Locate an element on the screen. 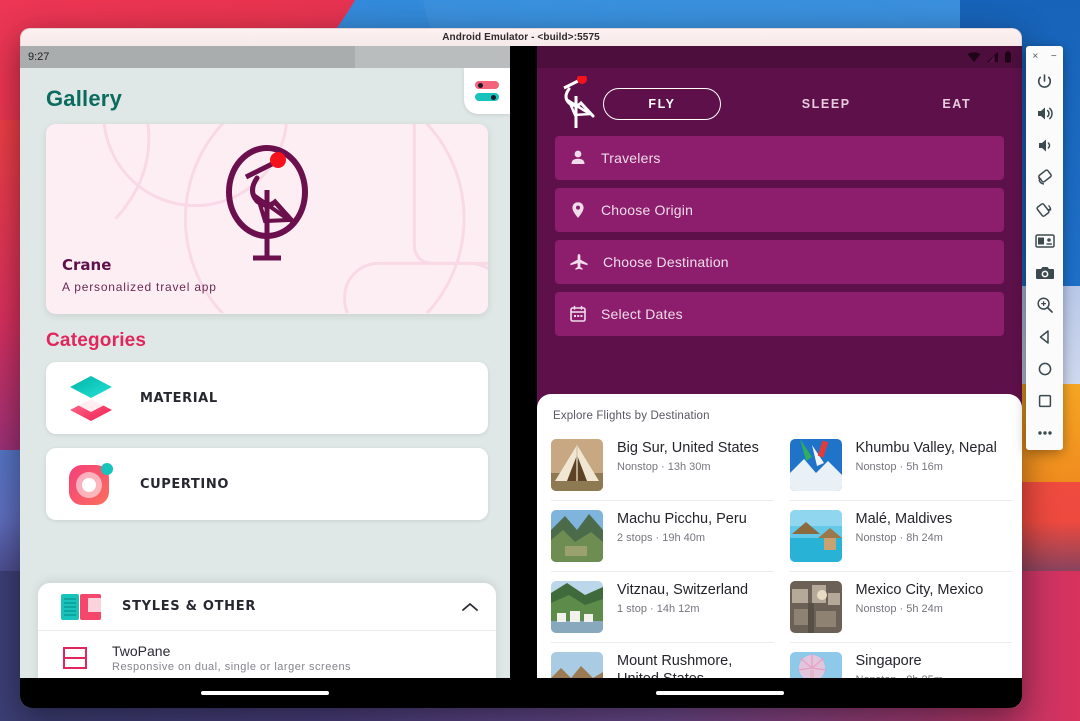 The width and height of the screenshot is (1080, 721). window-titlebar: Android Emulator - <build>:5575 is located at coordinates (521, 37).